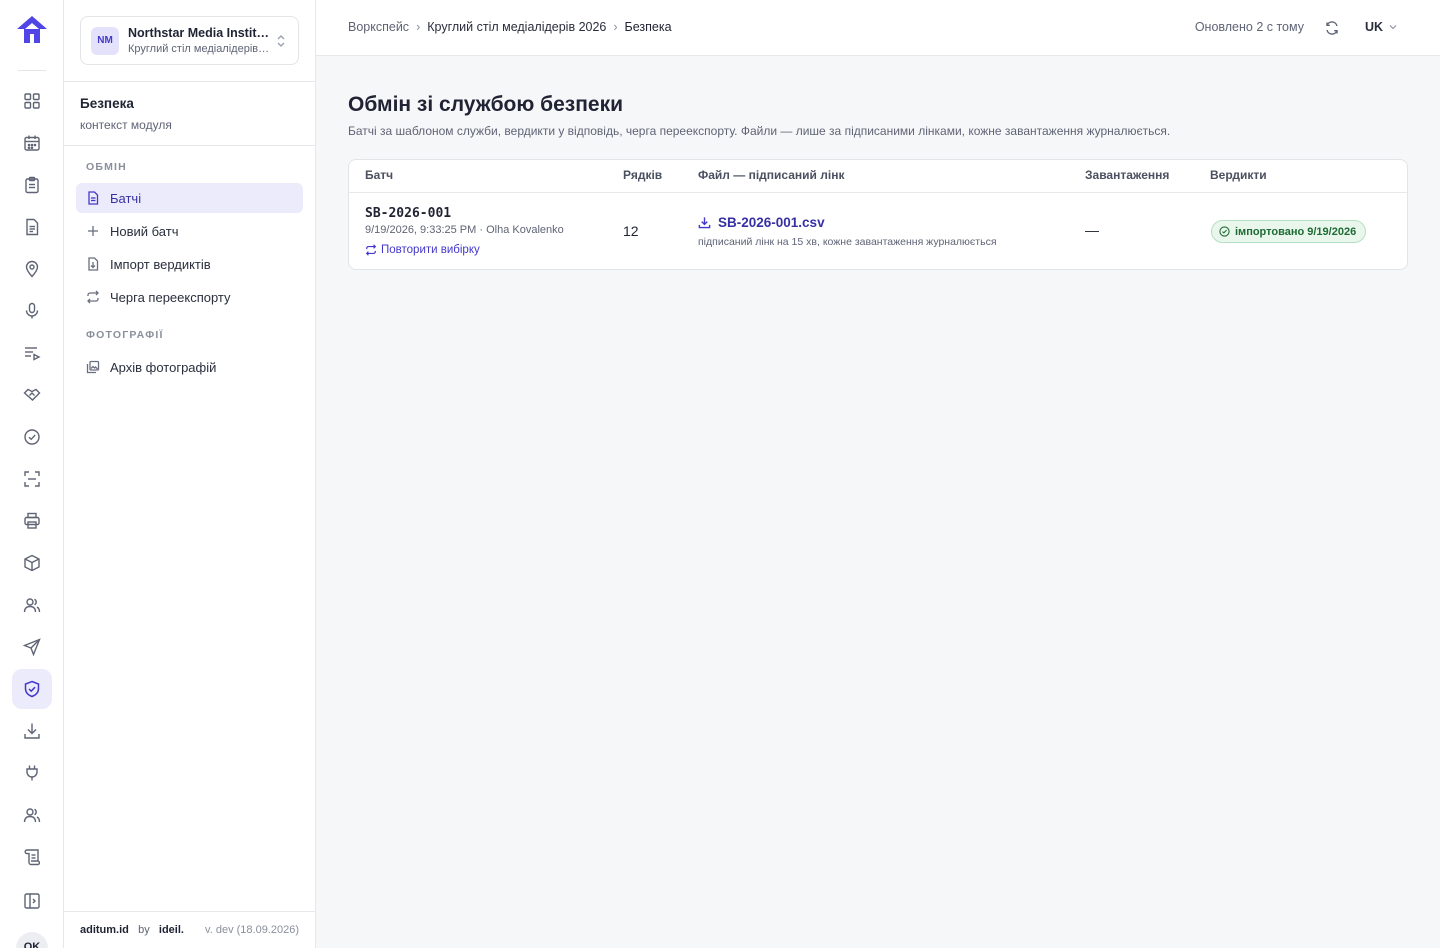  I want to click on rail-playlist-button, so click(32, 353).